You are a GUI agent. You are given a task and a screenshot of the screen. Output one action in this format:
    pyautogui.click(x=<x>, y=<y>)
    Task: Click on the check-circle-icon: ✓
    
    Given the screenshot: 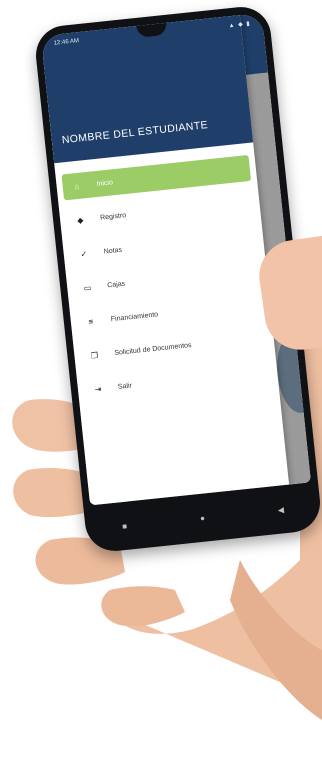 What is the action you would take?
    pyautogui.click(x=84, y=253)
    